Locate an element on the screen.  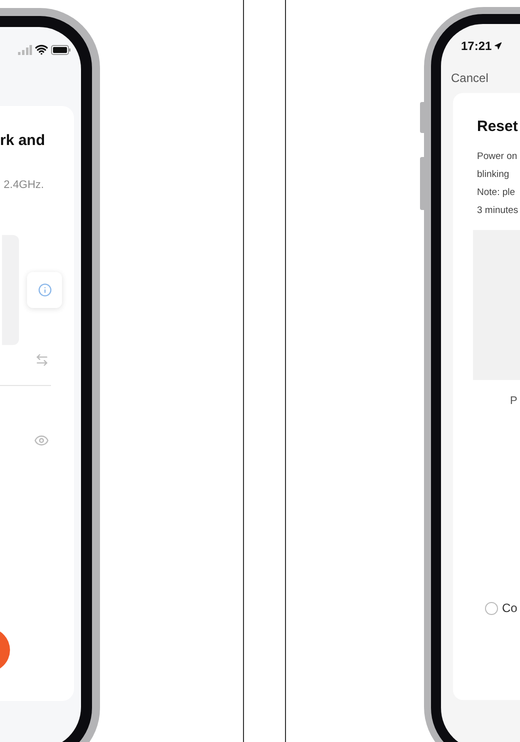
subtitle-text: 2.4GHz. is located at coordinates (24, 185).